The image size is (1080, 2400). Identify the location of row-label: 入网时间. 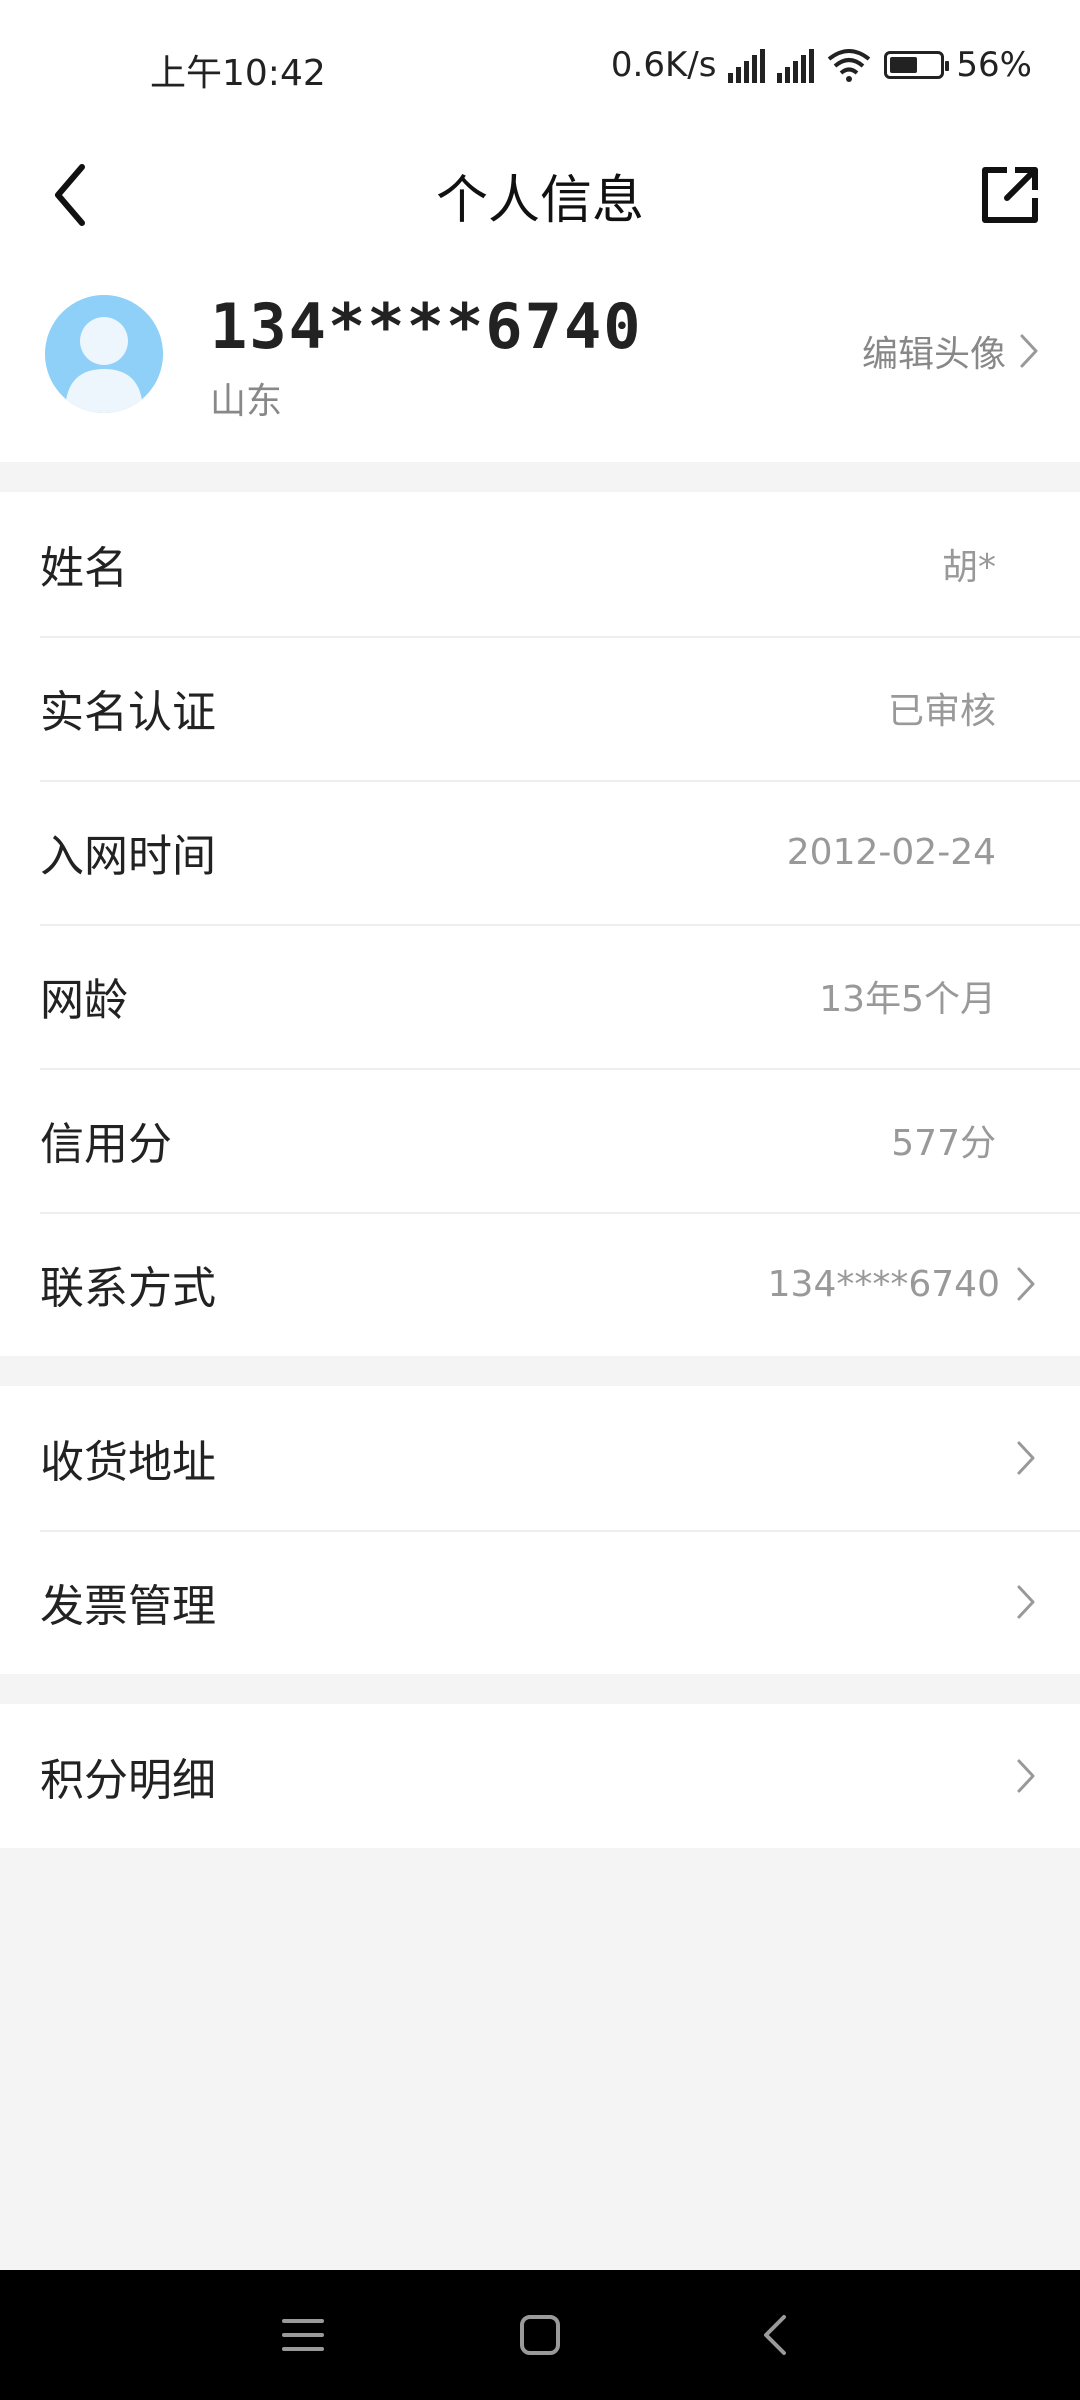
(128, 856).